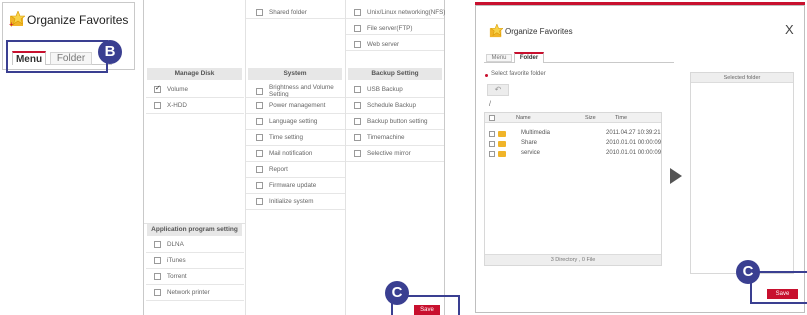  I want to click on item-time-setting: Time setting, so click(300, 139).